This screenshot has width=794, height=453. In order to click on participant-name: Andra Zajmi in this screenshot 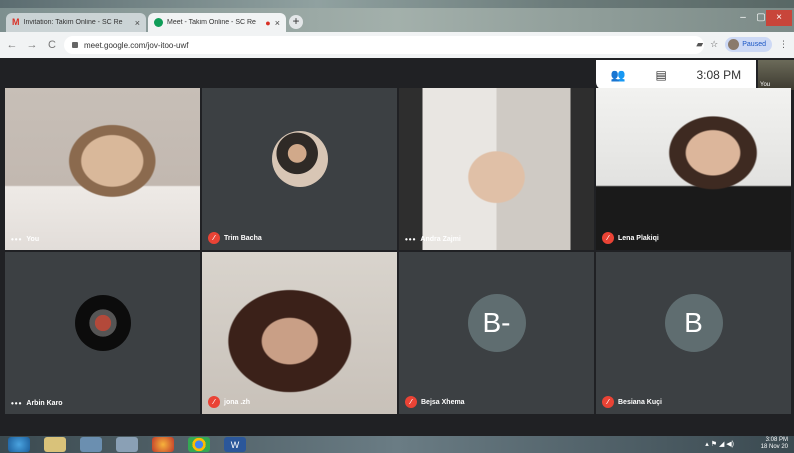, I will do `click(440, 239)`.